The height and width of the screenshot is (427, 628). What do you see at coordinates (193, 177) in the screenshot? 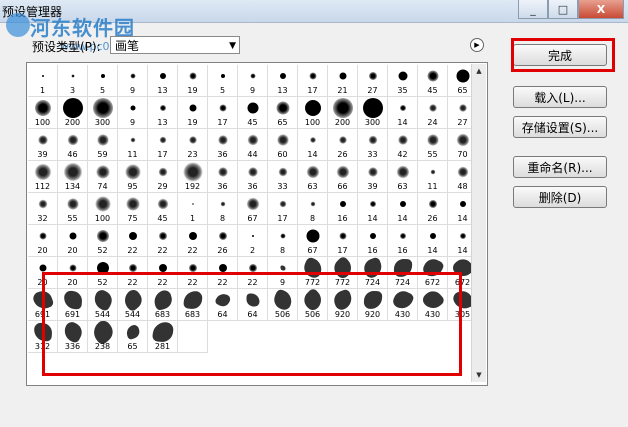
I see `brush-preset-cell: 192` at bounding box center [193, 177].